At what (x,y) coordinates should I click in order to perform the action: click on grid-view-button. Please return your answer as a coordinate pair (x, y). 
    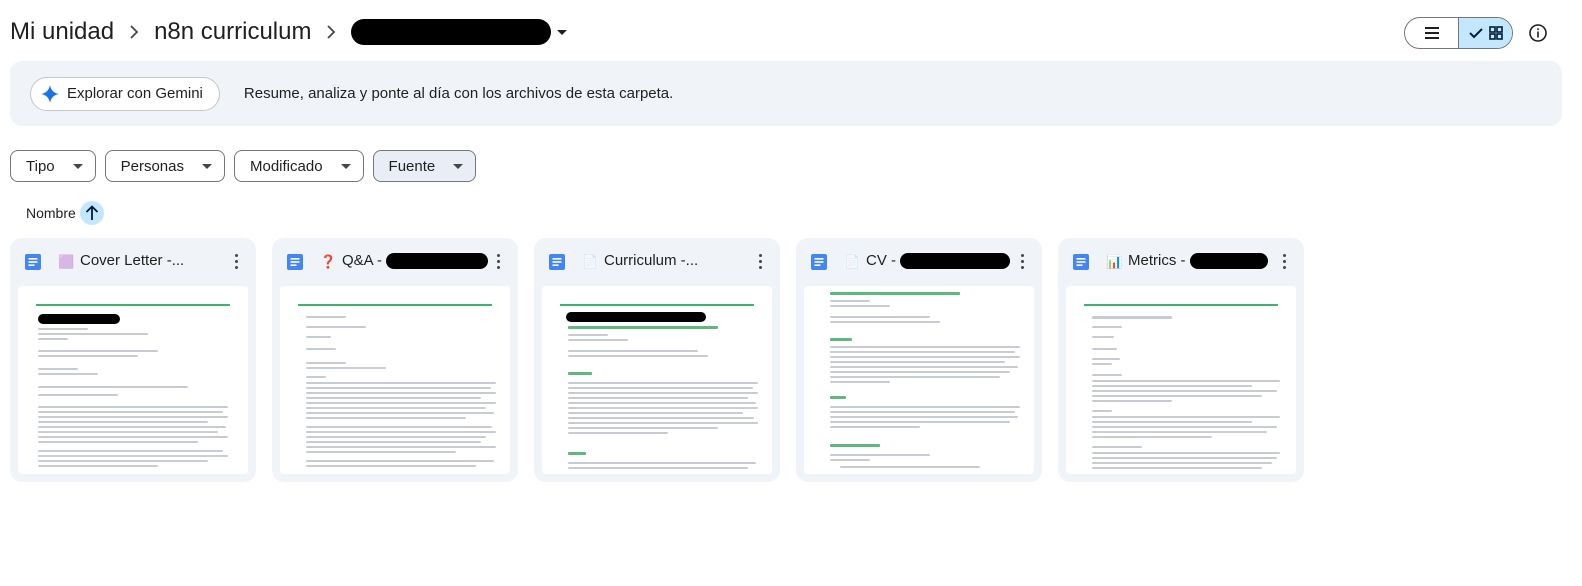
    Looking at the image, I should click on (1485, 33).